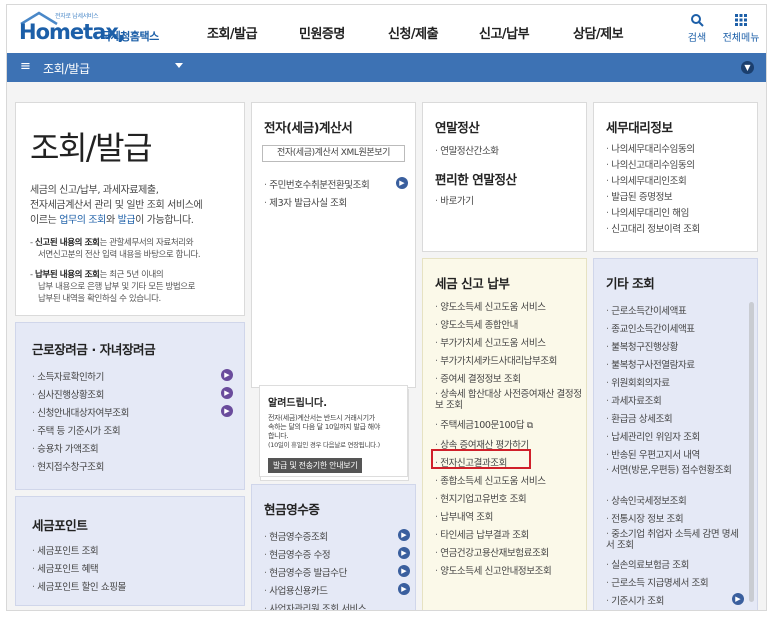 The height and width of the screenshot is (617, 773). I want to click on xml-view-button: 전자(세금)계산서 XML원본보기, so click(333, 153).